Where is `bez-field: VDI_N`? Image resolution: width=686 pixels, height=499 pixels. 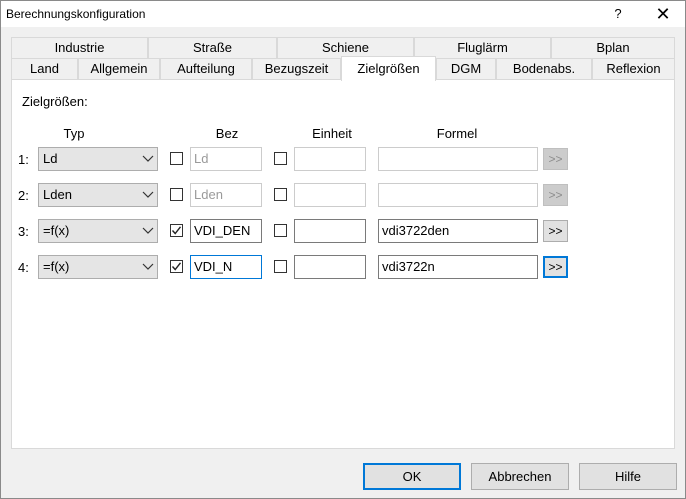 bez-field: VDI_N is located at coordinates (226, 267).